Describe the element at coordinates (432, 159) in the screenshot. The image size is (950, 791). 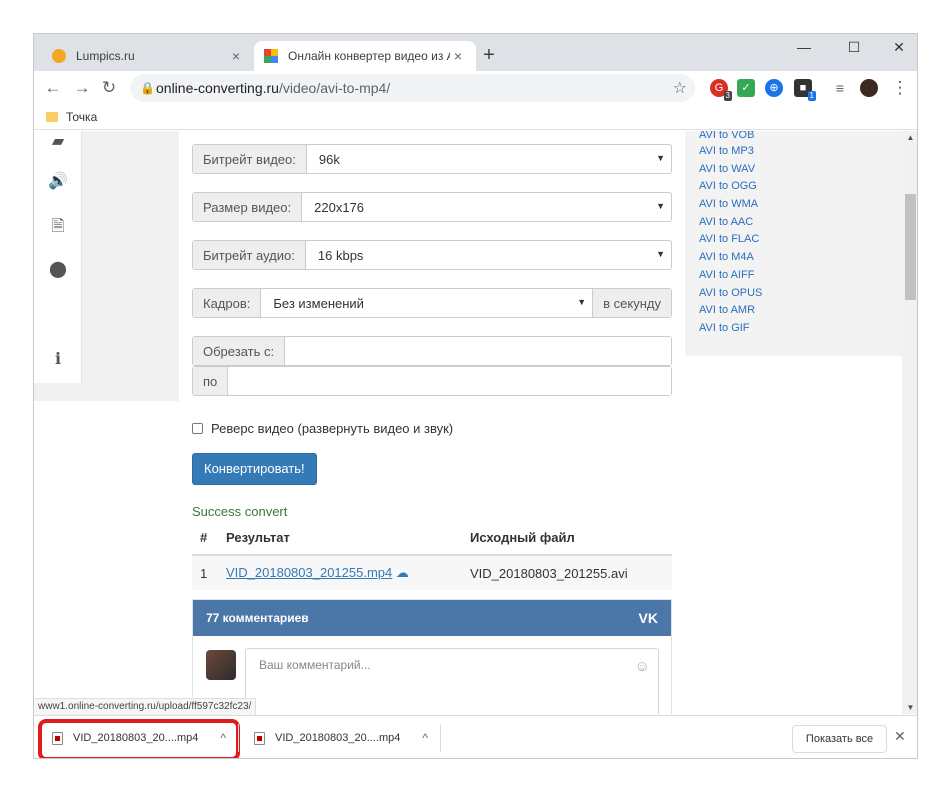
I see `video-bitrate-select: Битрейт видео: 96k ▼` at that location.